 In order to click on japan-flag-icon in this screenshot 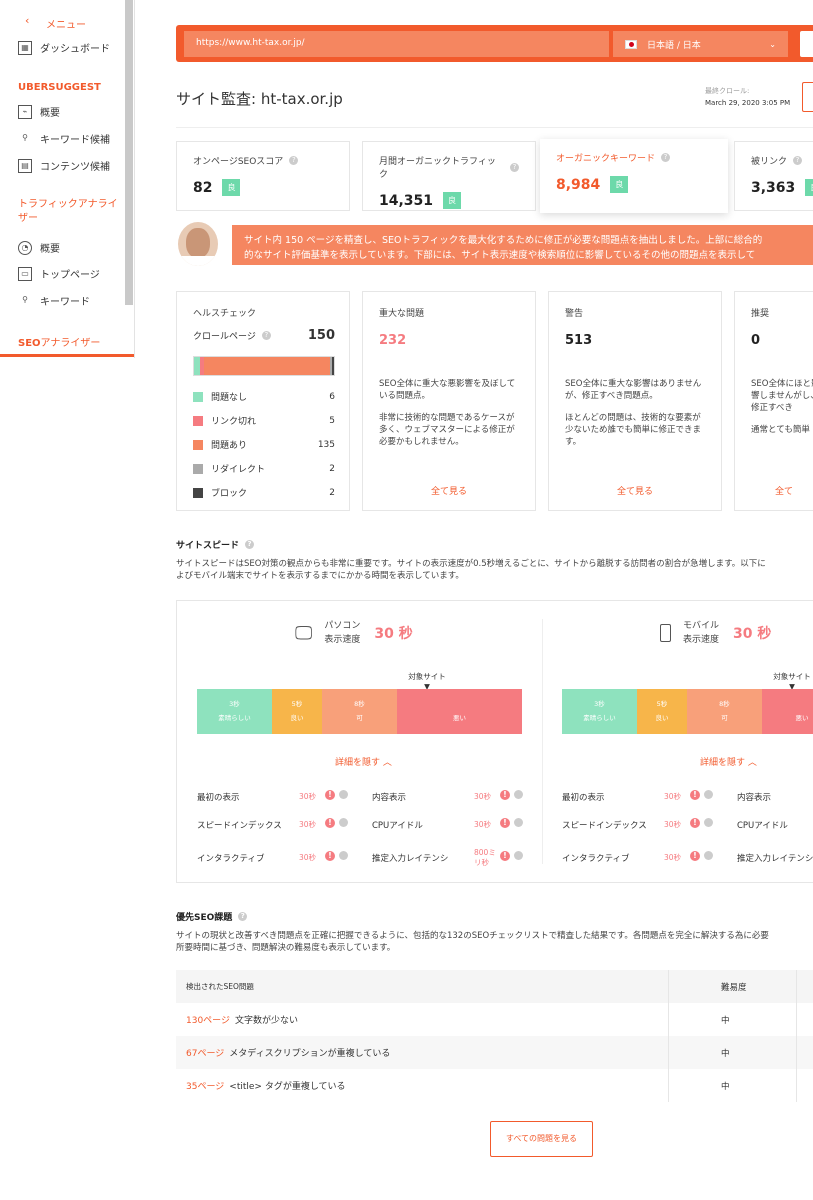, I will do `click(631, 44)`.